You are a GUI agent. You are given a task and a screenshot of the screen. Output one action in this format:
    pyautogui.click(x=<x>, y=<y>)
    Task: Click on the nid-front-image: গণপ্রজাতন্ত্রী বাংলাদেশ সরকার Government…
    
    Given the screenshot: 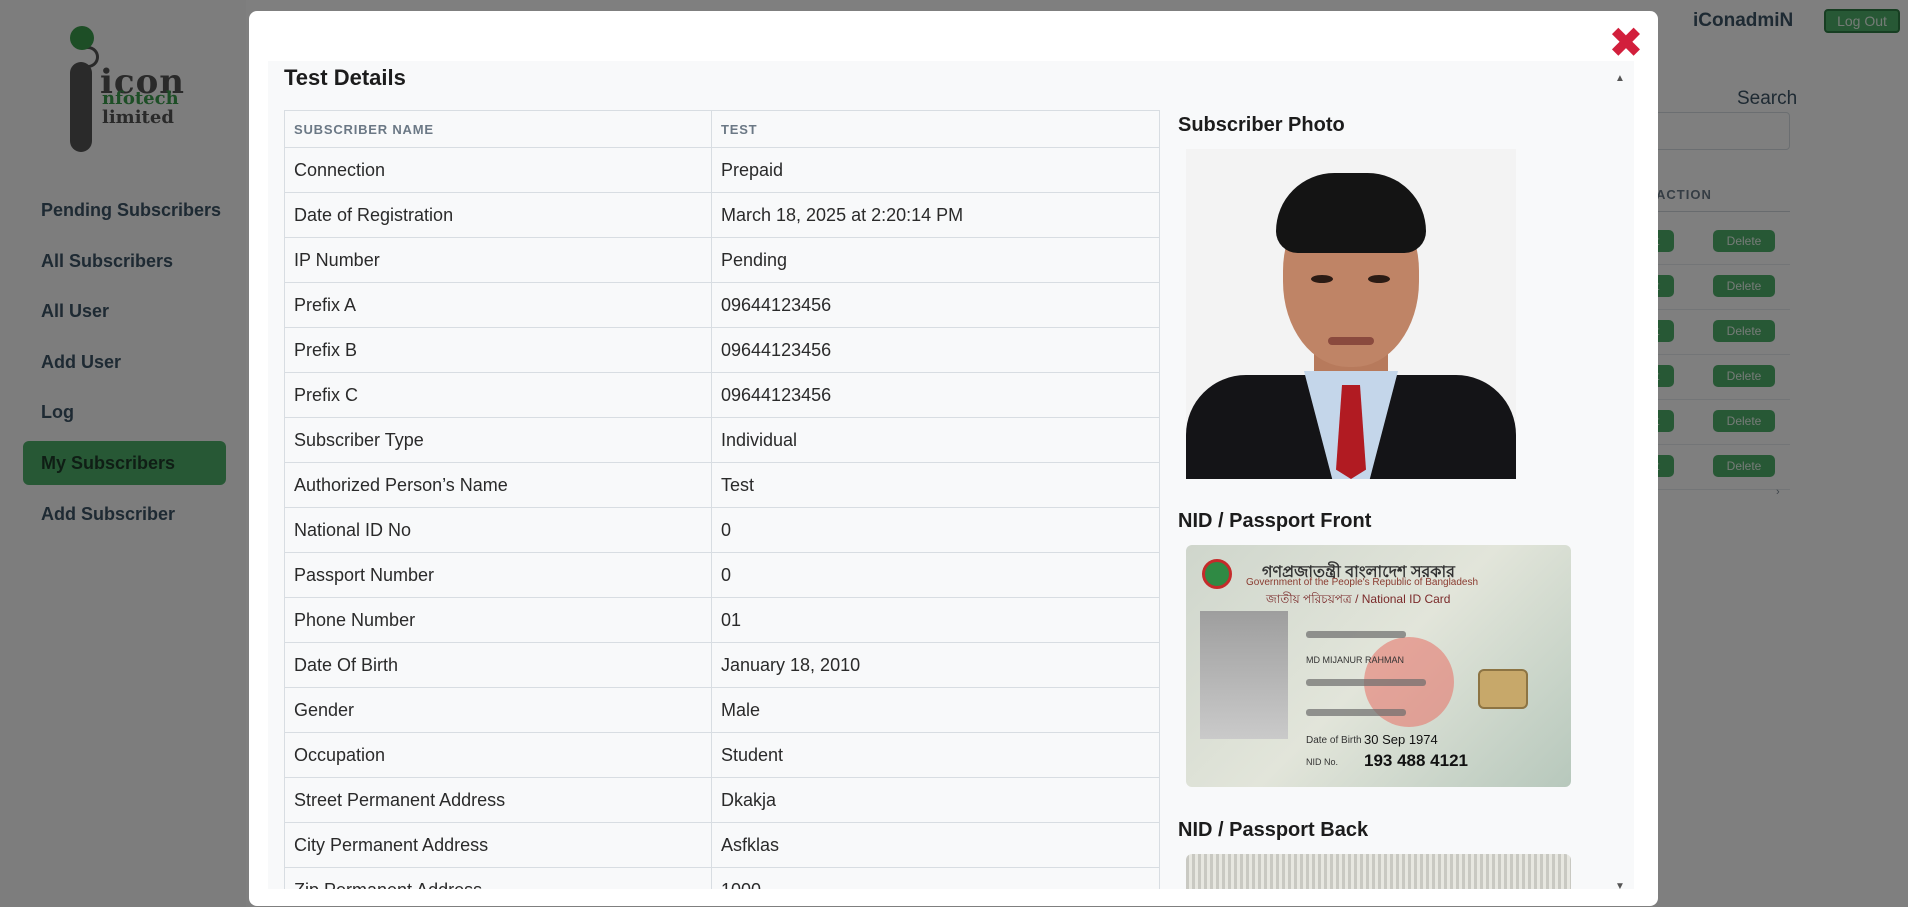 What is the action you would take?
    pyautogui.click(x=1378, y=666)
    